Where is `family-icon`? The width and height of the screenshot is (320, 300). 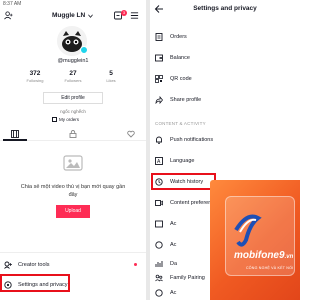
family-icon is located at coordinates (159, 278).